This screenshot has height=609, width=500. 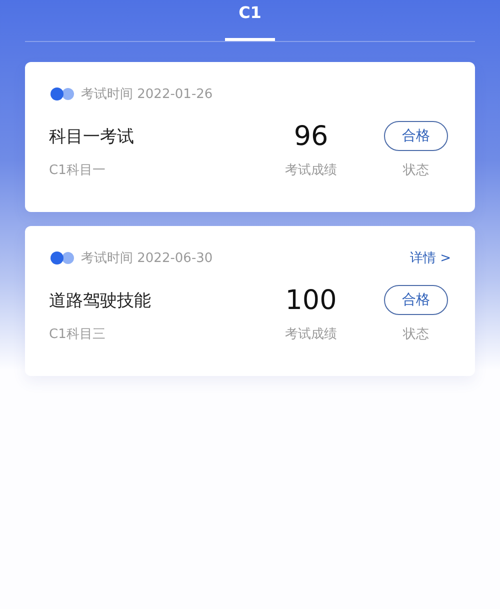 What do you see at coordinates (92, 137) in the screenshot?
I see `exam-title: 科目一考试` at bounding box center [92, 137].